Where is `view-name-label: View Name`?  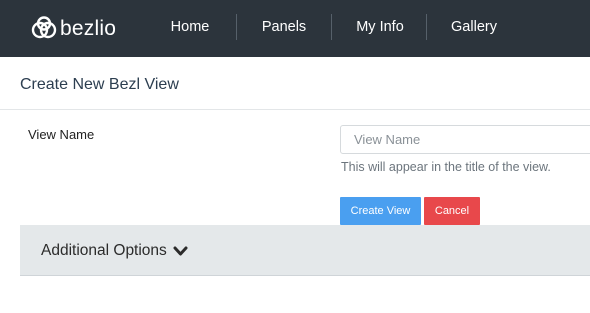
view-name-label: View Name is located at coordinates (61, 134).